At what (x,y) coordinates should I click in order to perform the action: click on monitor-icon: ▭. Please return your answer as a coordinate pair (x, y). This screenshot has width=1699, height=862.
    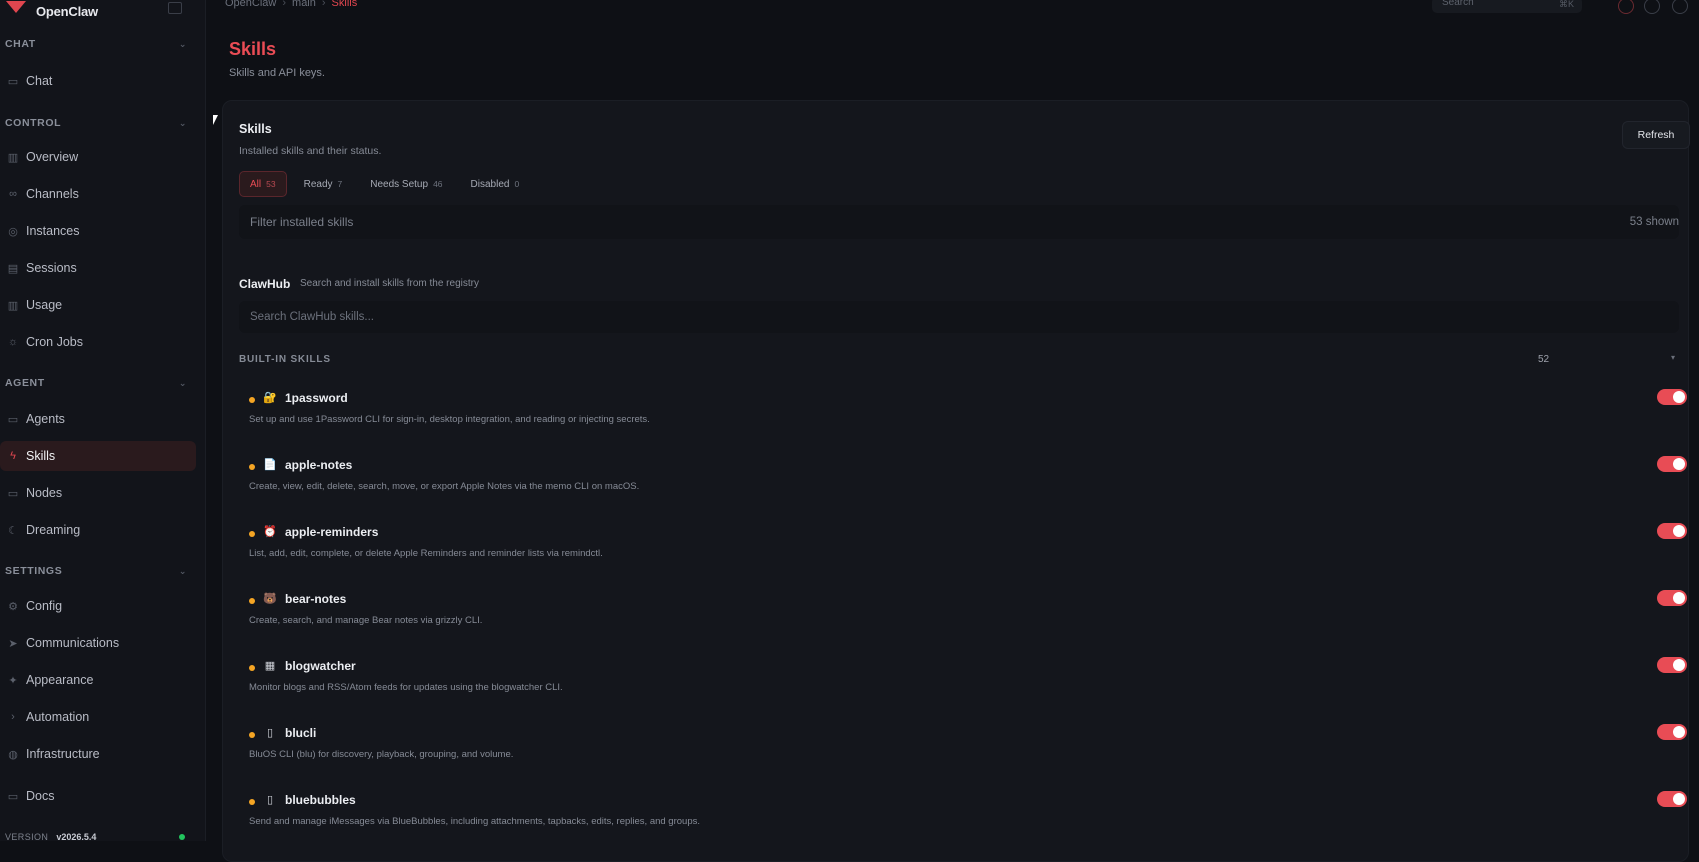
    Looking at the image, I should click on (13, 493).